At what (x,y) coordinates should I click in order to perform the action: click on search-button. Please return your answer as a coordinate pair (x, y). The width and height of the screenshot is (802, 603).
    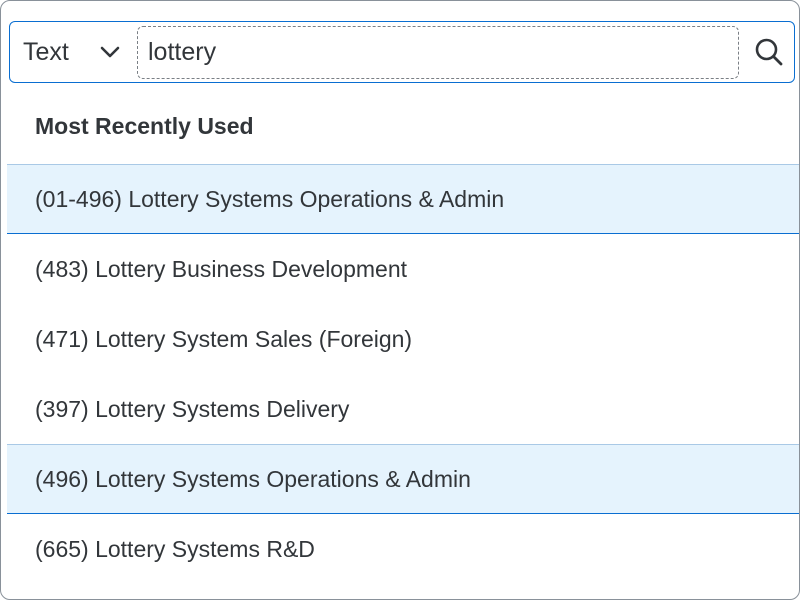
    Looking at the image, I should click on (768, 52).